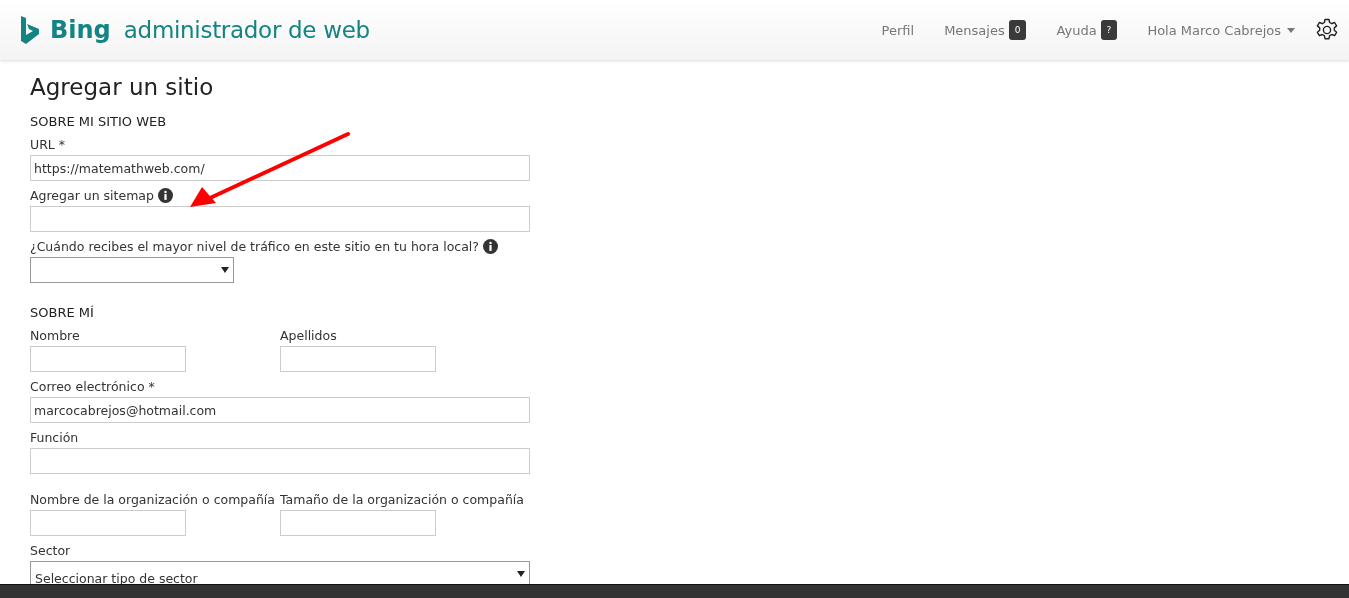  What do you see at coordinates (50, 550) in the screenshot?
I see `field-label: Sector` at bounding box center [50, 550].